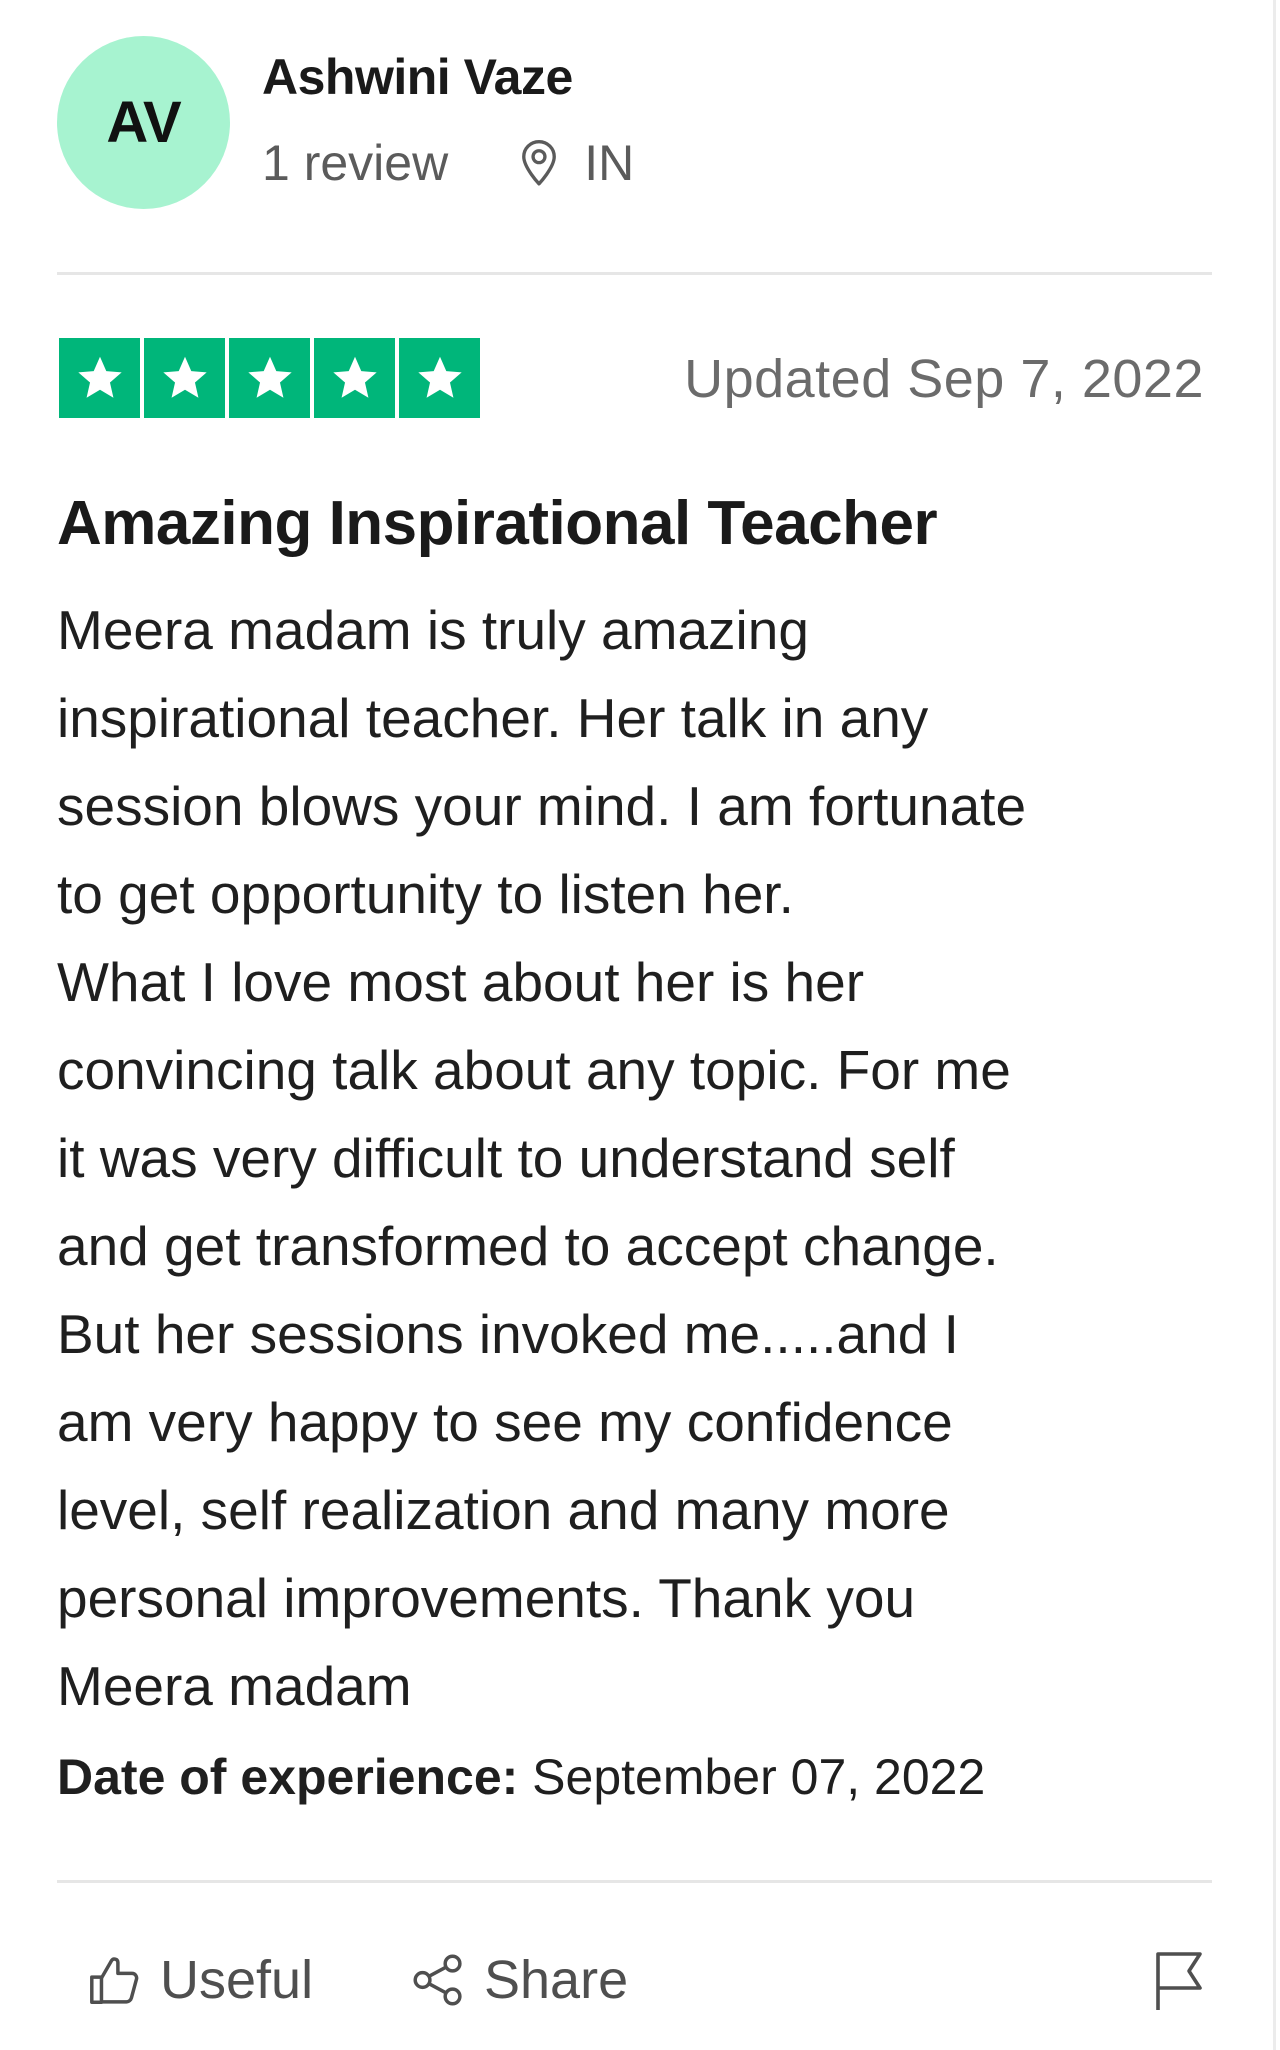  Describe the element at coordinates (539, 162) in the screenshot. I see `location-pin-icon` at that location.